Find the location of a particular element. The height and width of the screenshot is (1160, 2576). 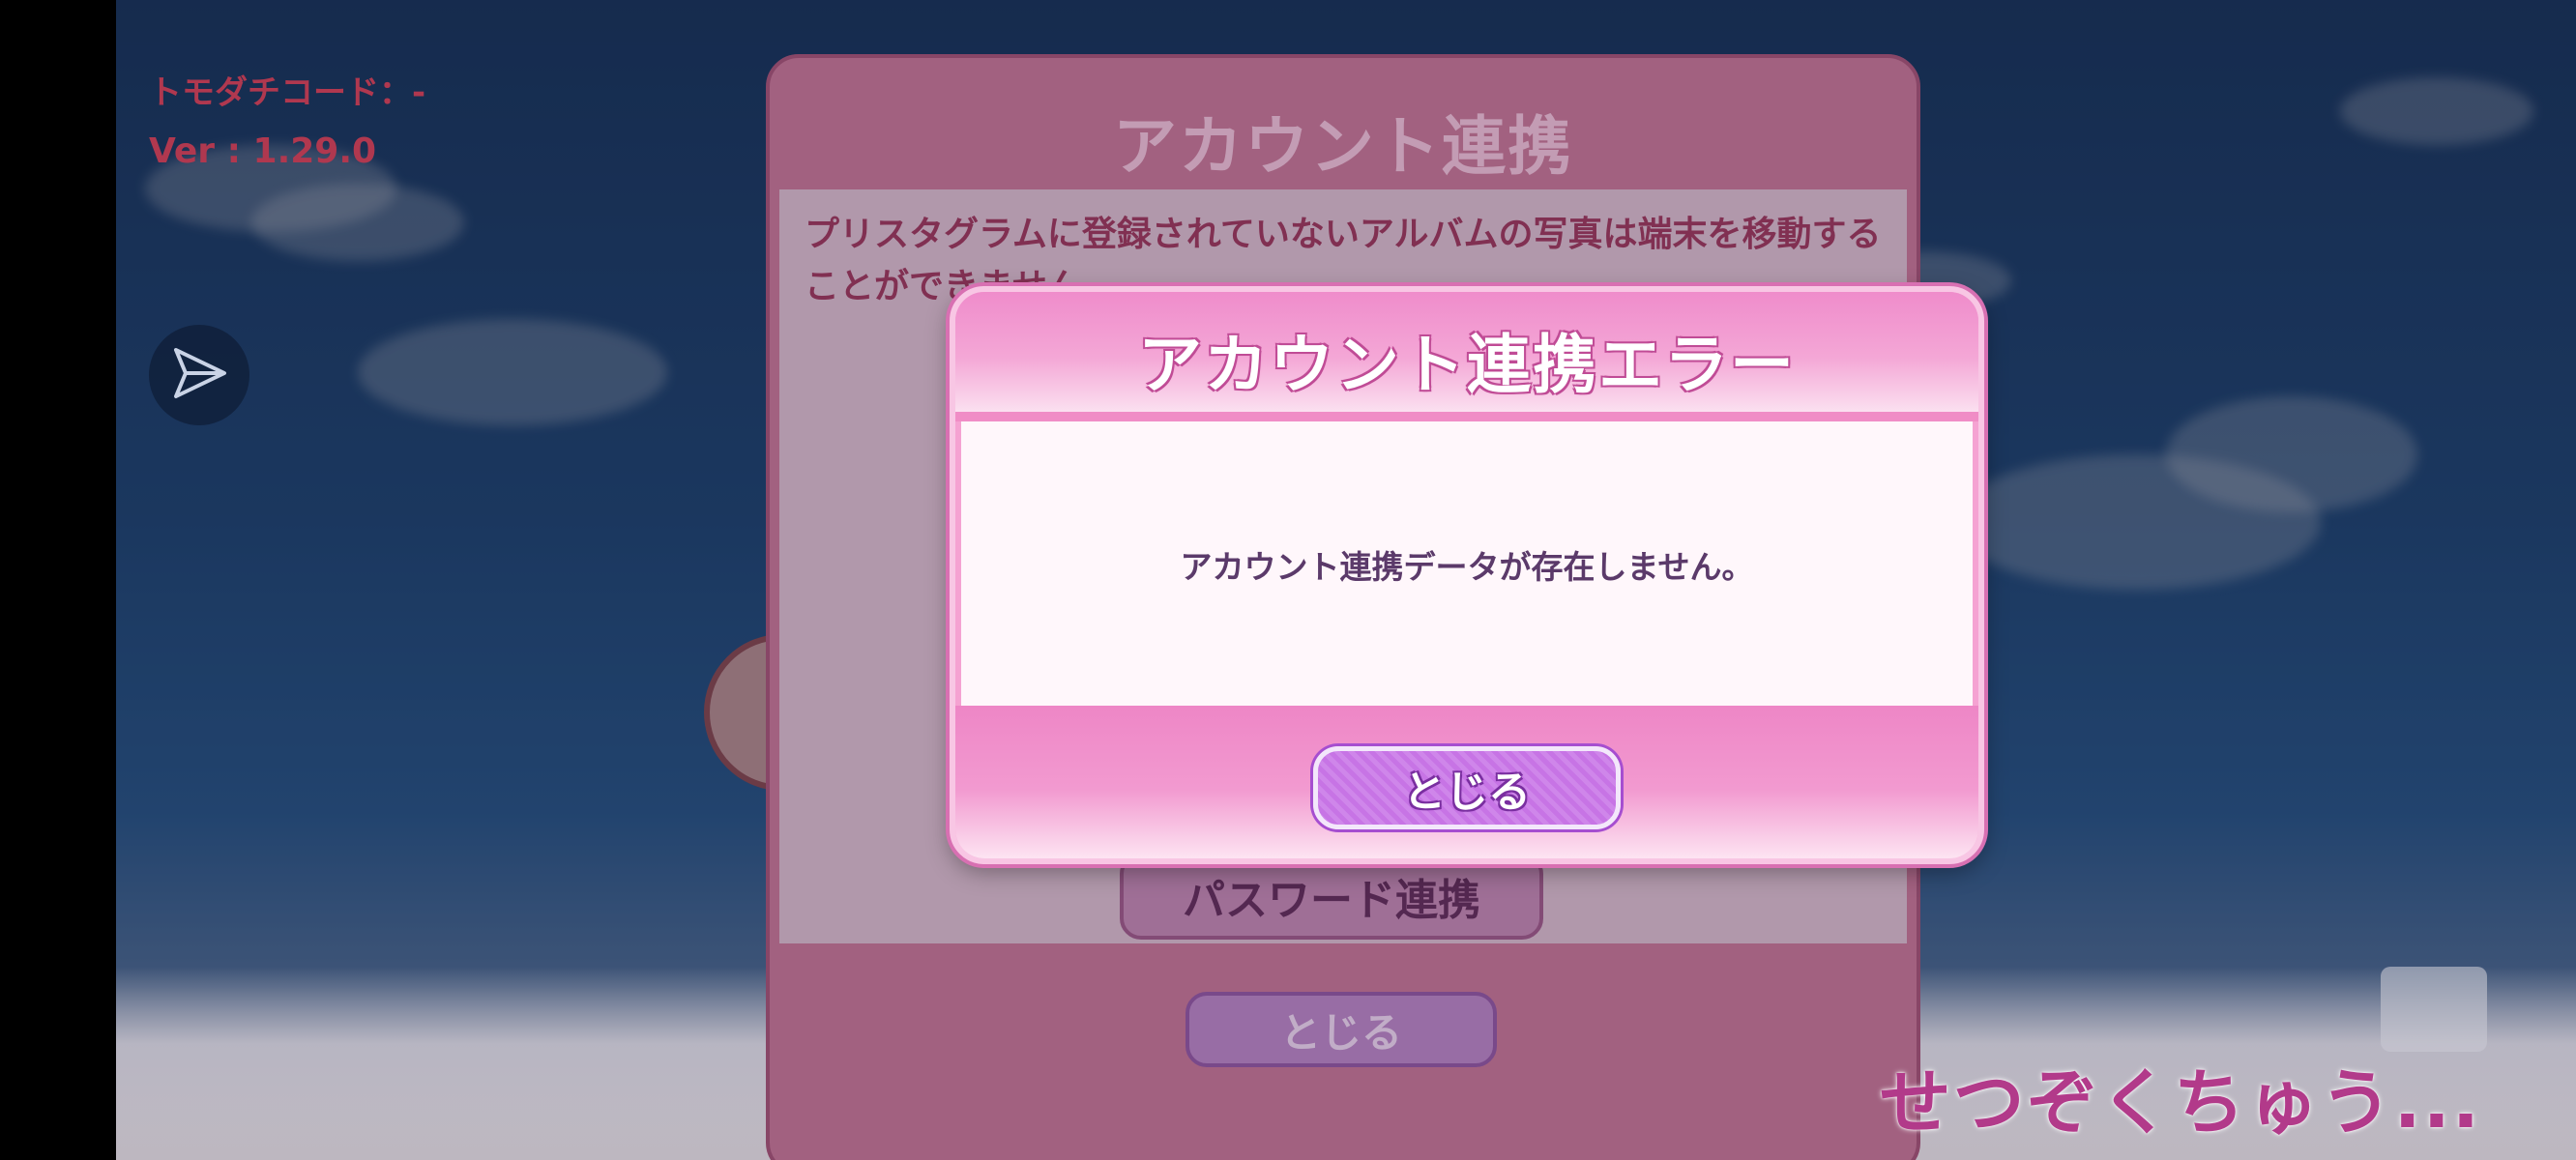

error-dialog-body: アカウント連携データが存在しません。 is located at coordinates (1467, 563).